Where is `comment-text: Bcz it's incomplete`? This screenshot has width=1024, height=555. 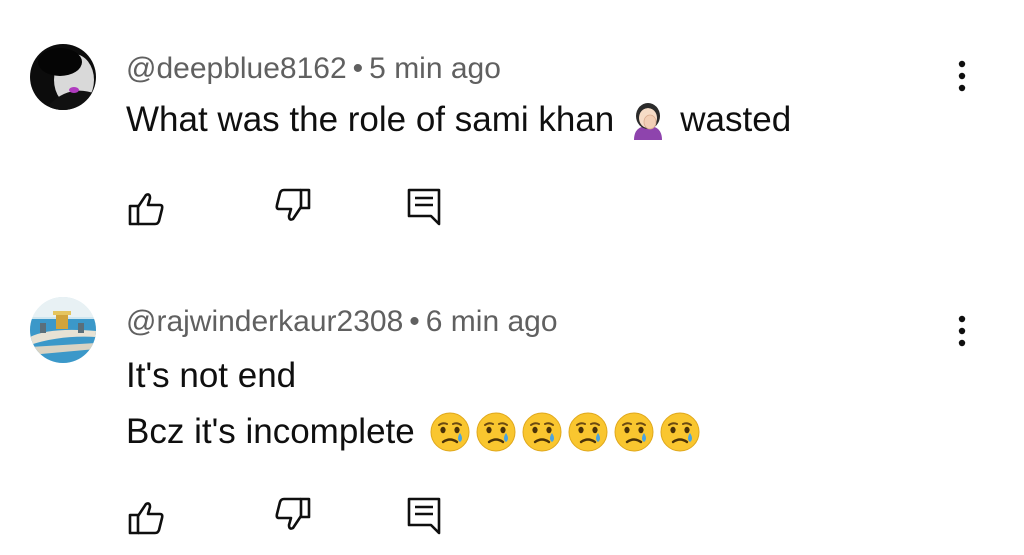
comment-text: Bcz it's incomplete is located at coordinates (413, 432).